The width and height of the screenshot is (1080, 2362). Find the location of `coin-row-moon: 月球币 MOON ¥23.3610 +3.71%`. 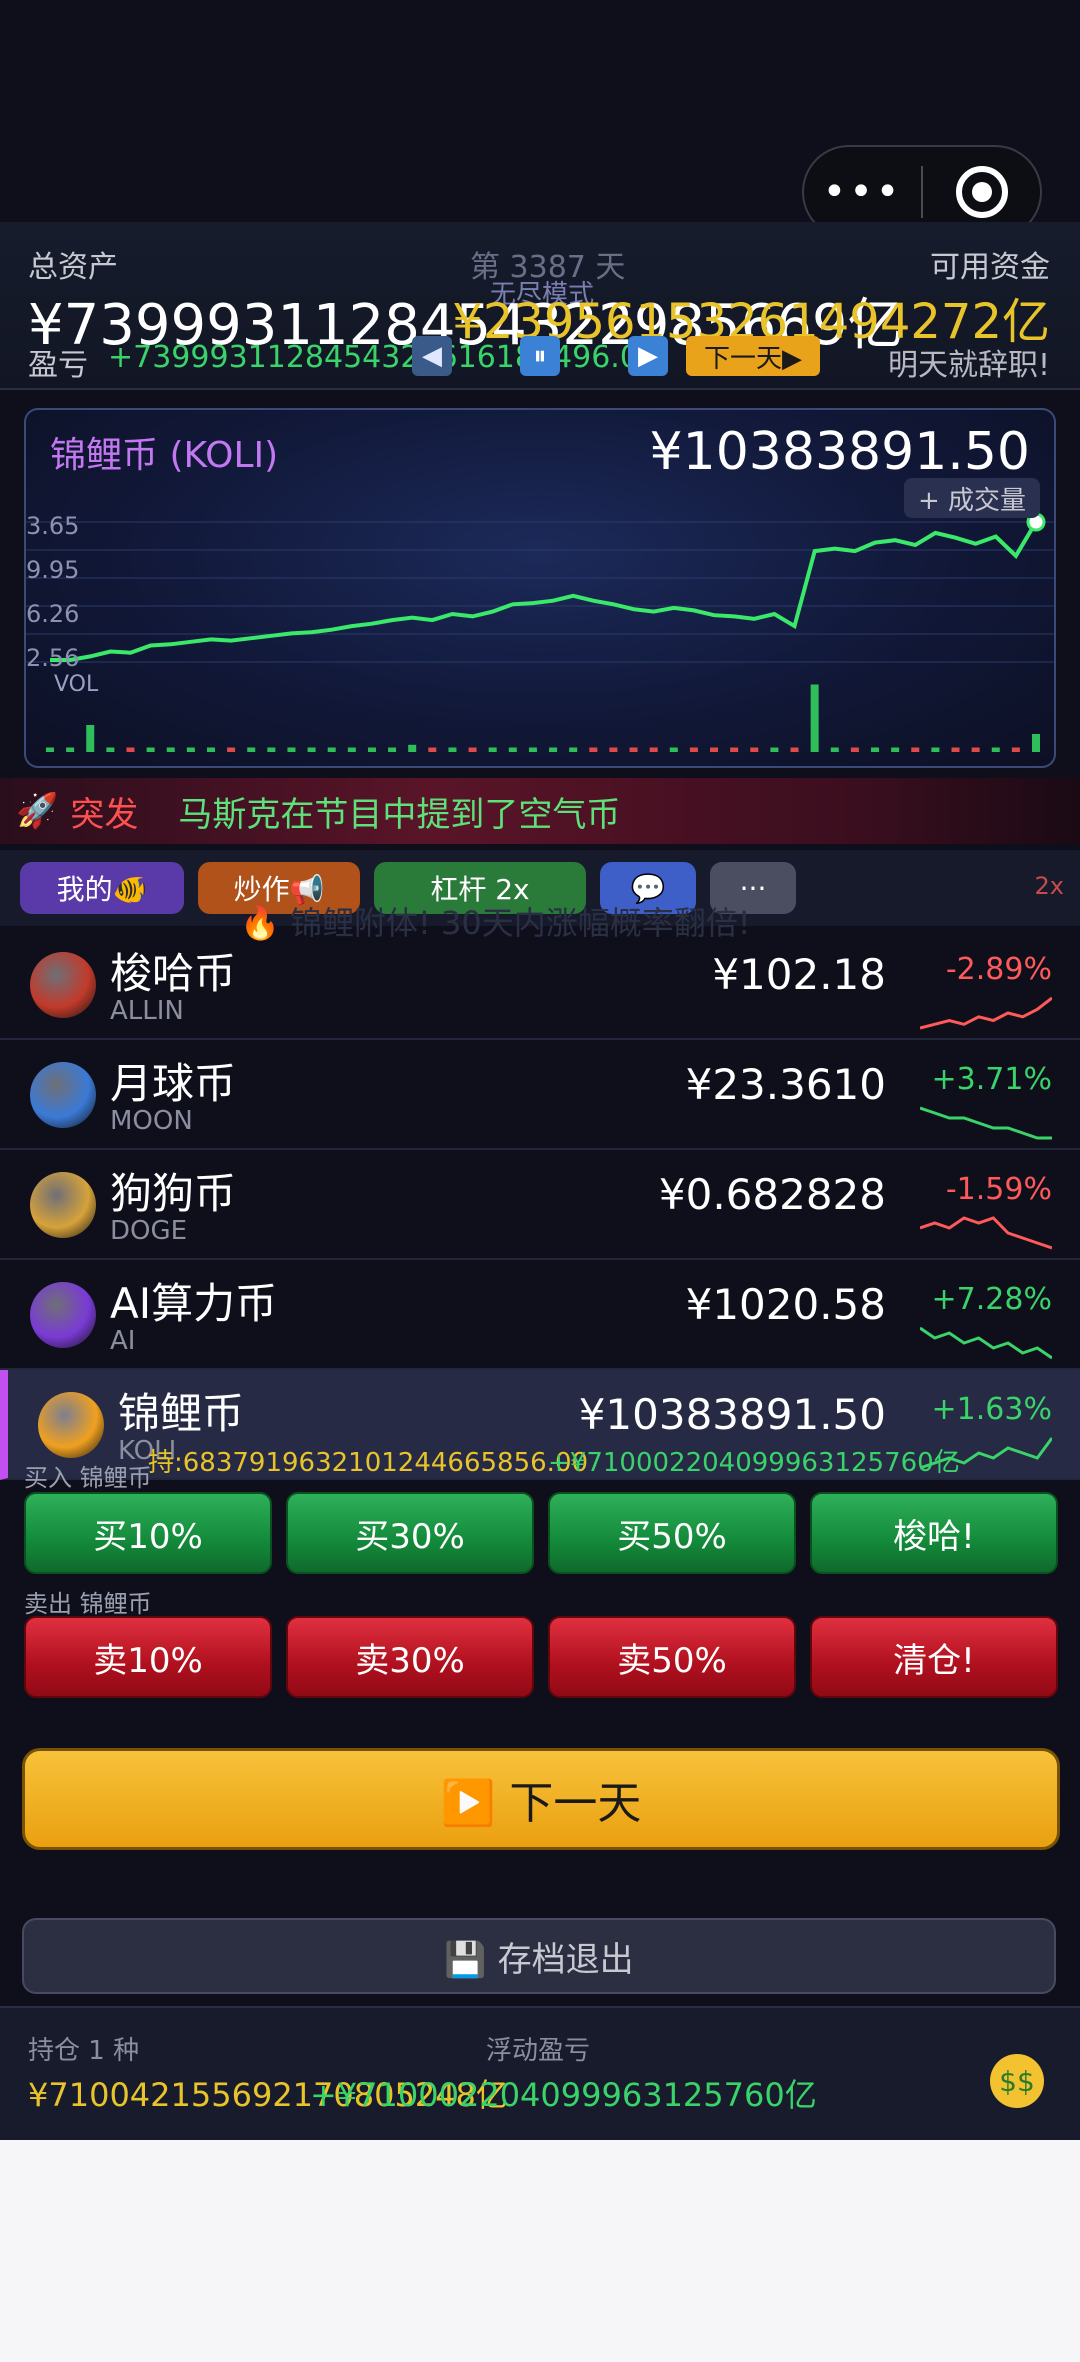

coin-row-moon: 月球币 MOON ¥23.3610 +3.71% is located at coordinates (540, 1095).